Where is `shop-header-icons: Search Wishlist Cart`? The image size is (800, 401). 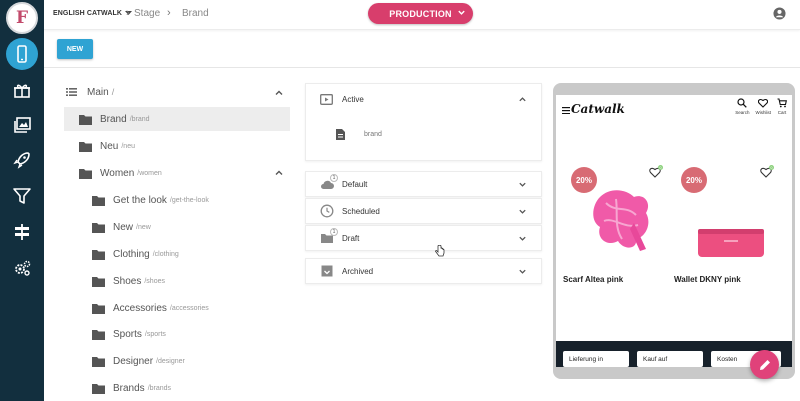
shop-header-icons: Search Wishlist Cart is located at coordinates (761, 106).